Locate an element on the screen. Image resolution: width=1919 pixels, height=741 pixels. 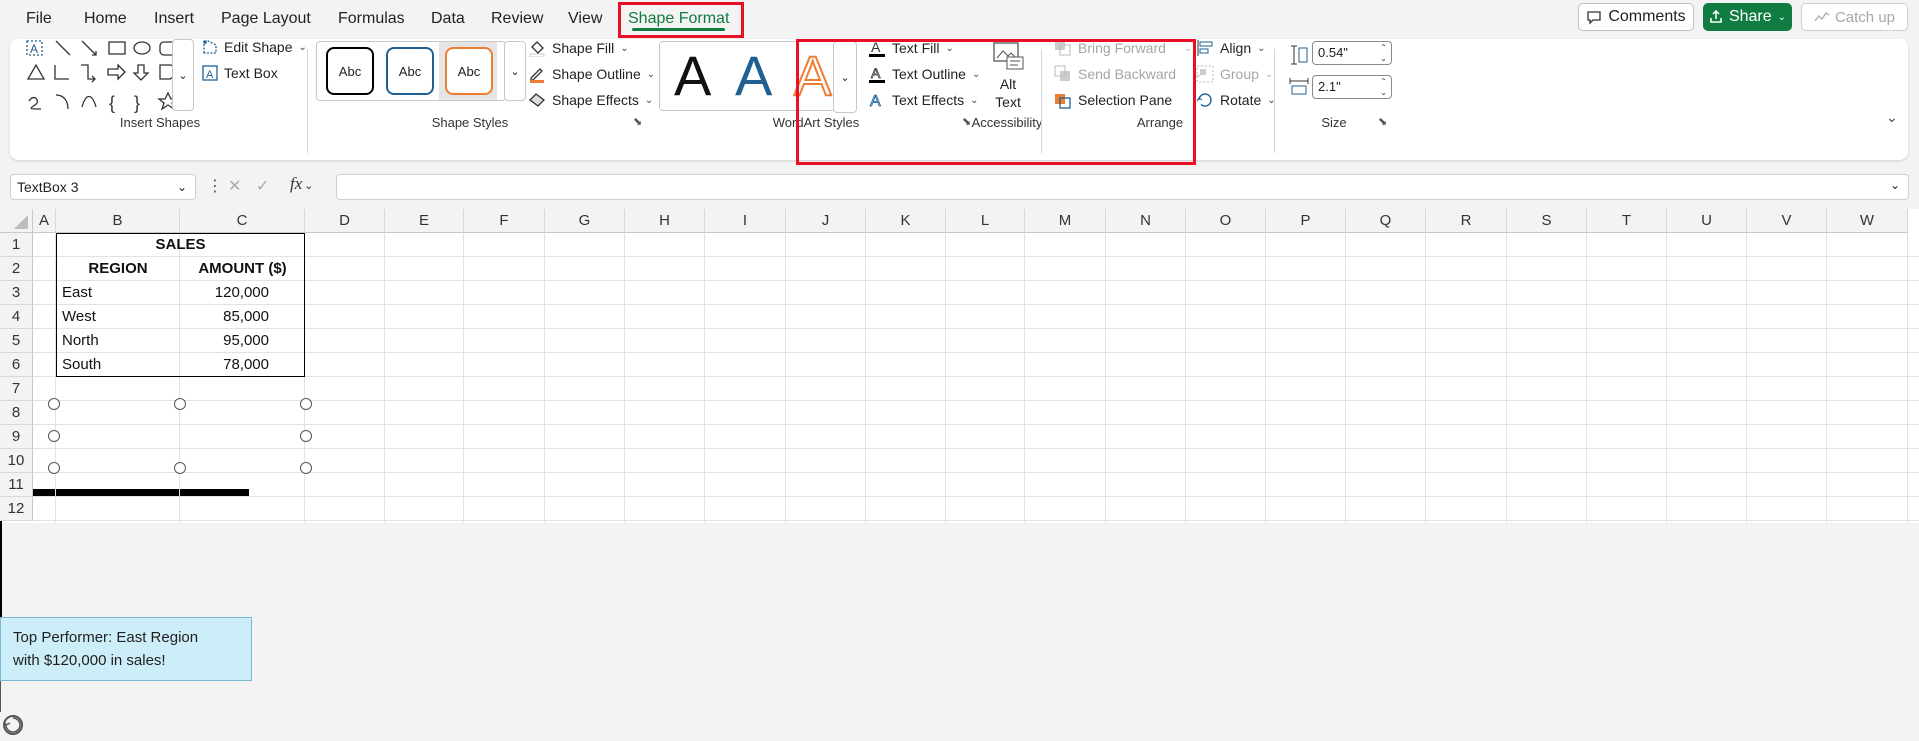
enter-icon: ✓ is located at coordinates (262, 186).